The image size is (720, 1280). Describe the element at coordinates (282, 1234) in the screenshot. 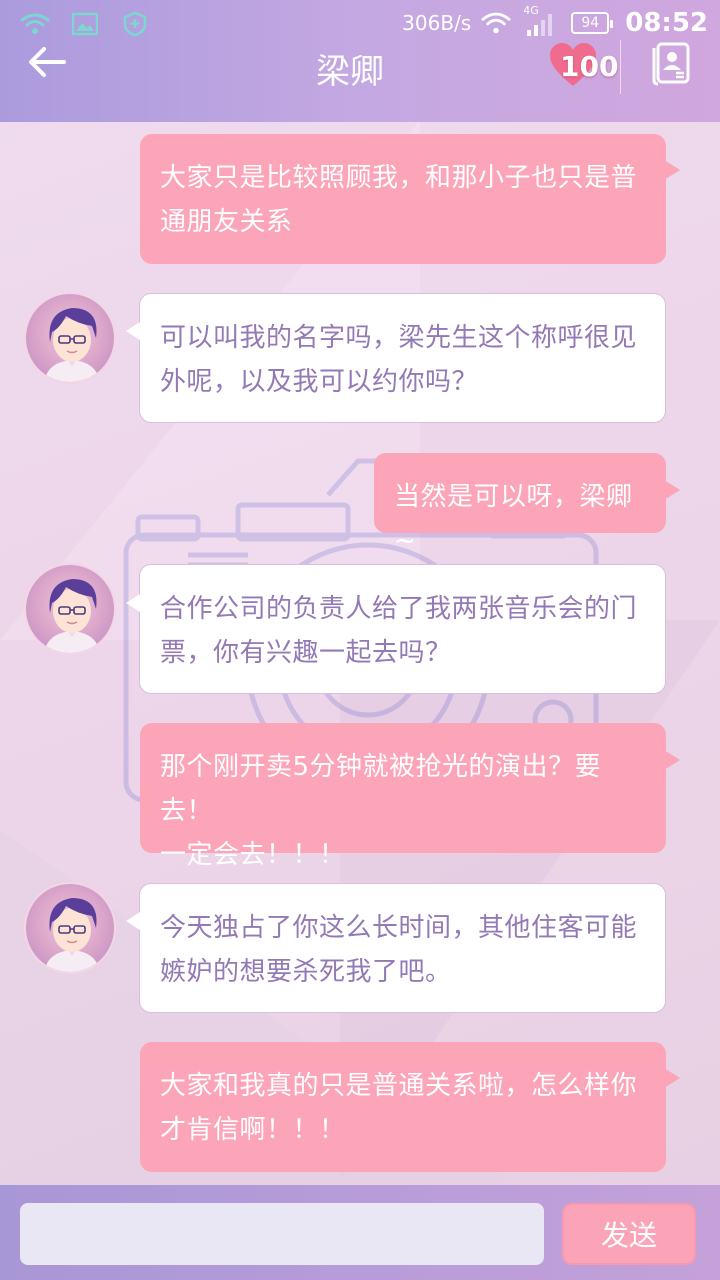

I see `message-input` at that location.